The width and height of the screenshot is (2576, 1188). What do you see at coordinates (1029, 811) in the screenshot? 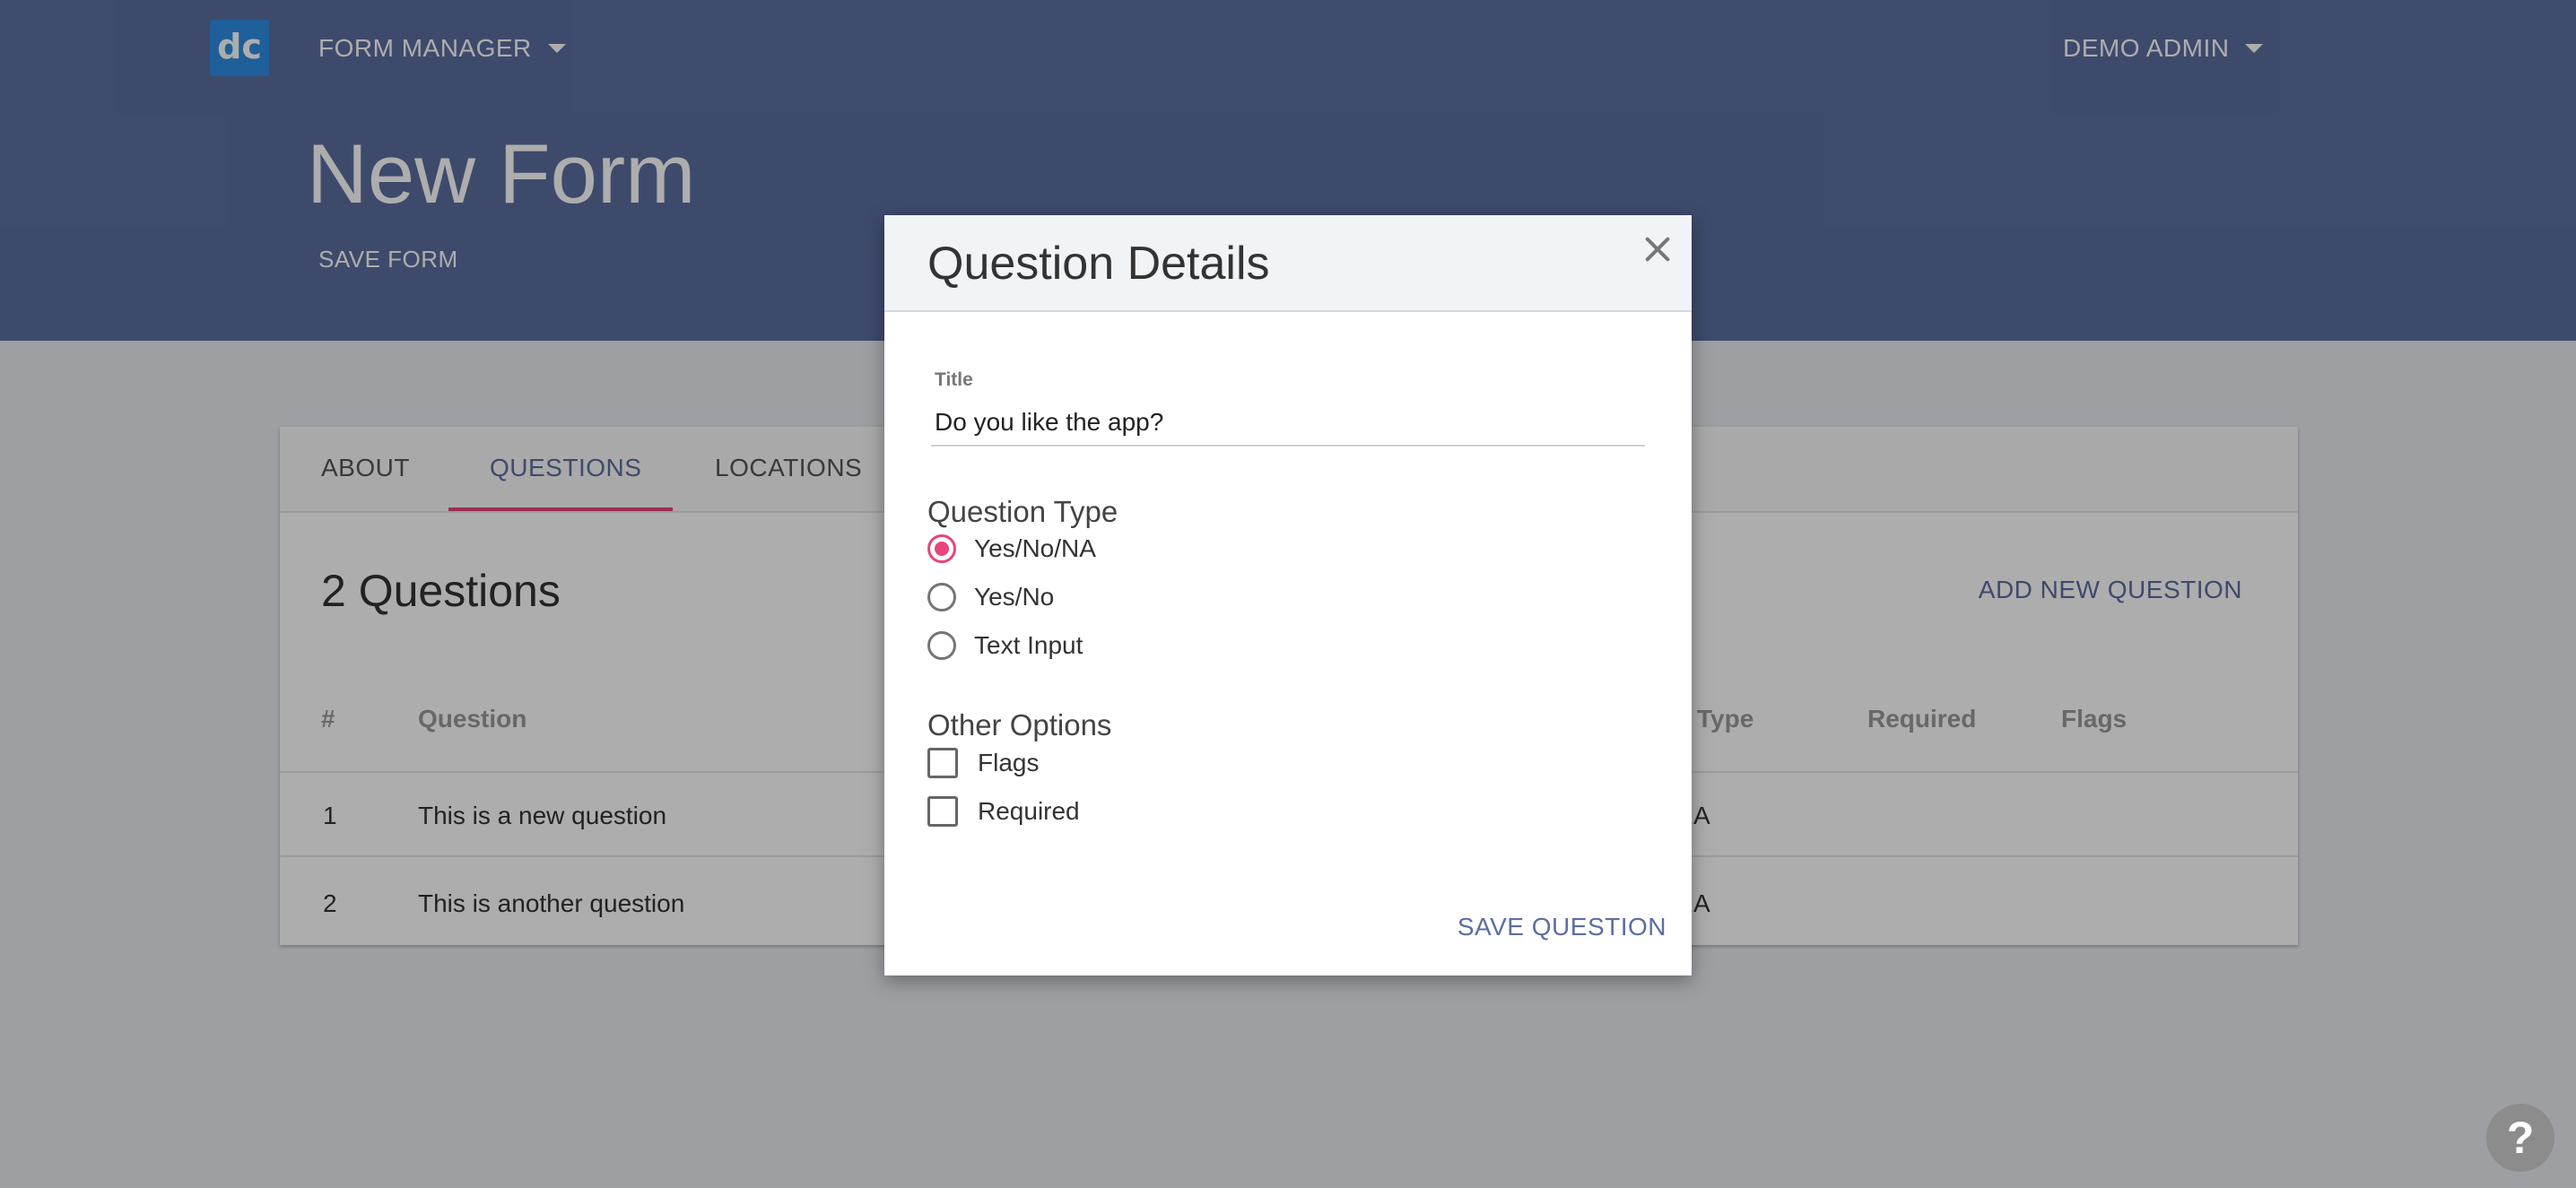
I see `checkbox-label: Required` at bounding box center [1029, 811].